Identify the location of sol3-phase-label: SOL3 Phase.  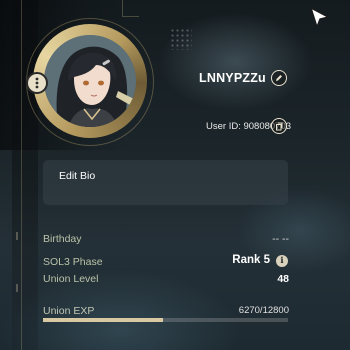
(73, 262).